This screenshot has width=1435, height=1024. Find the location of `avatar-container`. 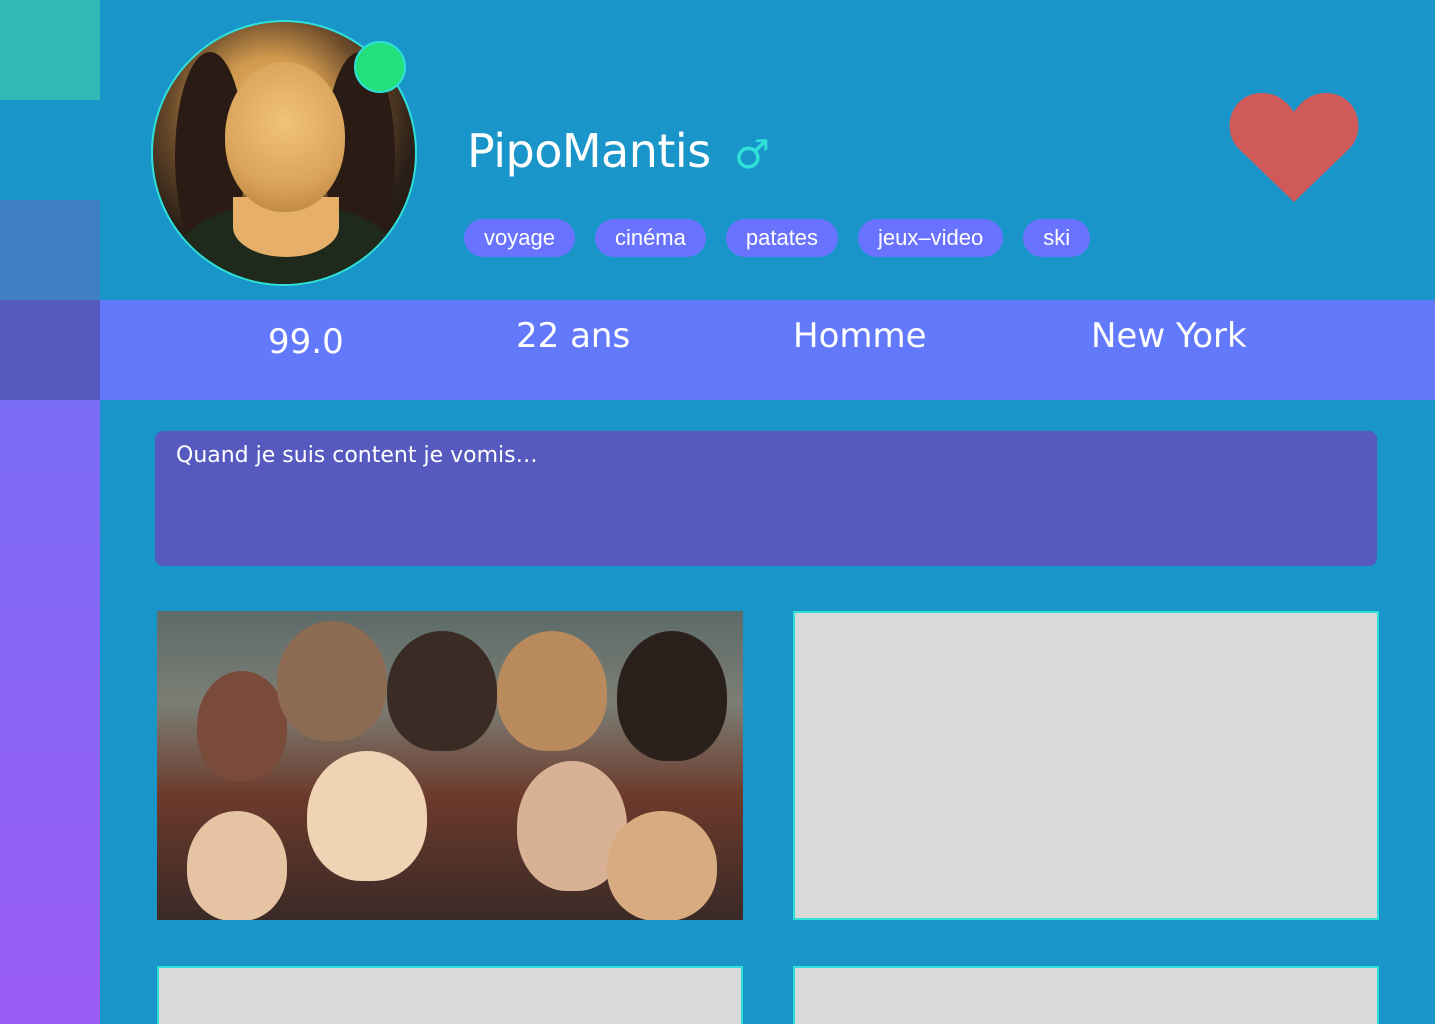

avatar-container is located at coordinates (284, 153).